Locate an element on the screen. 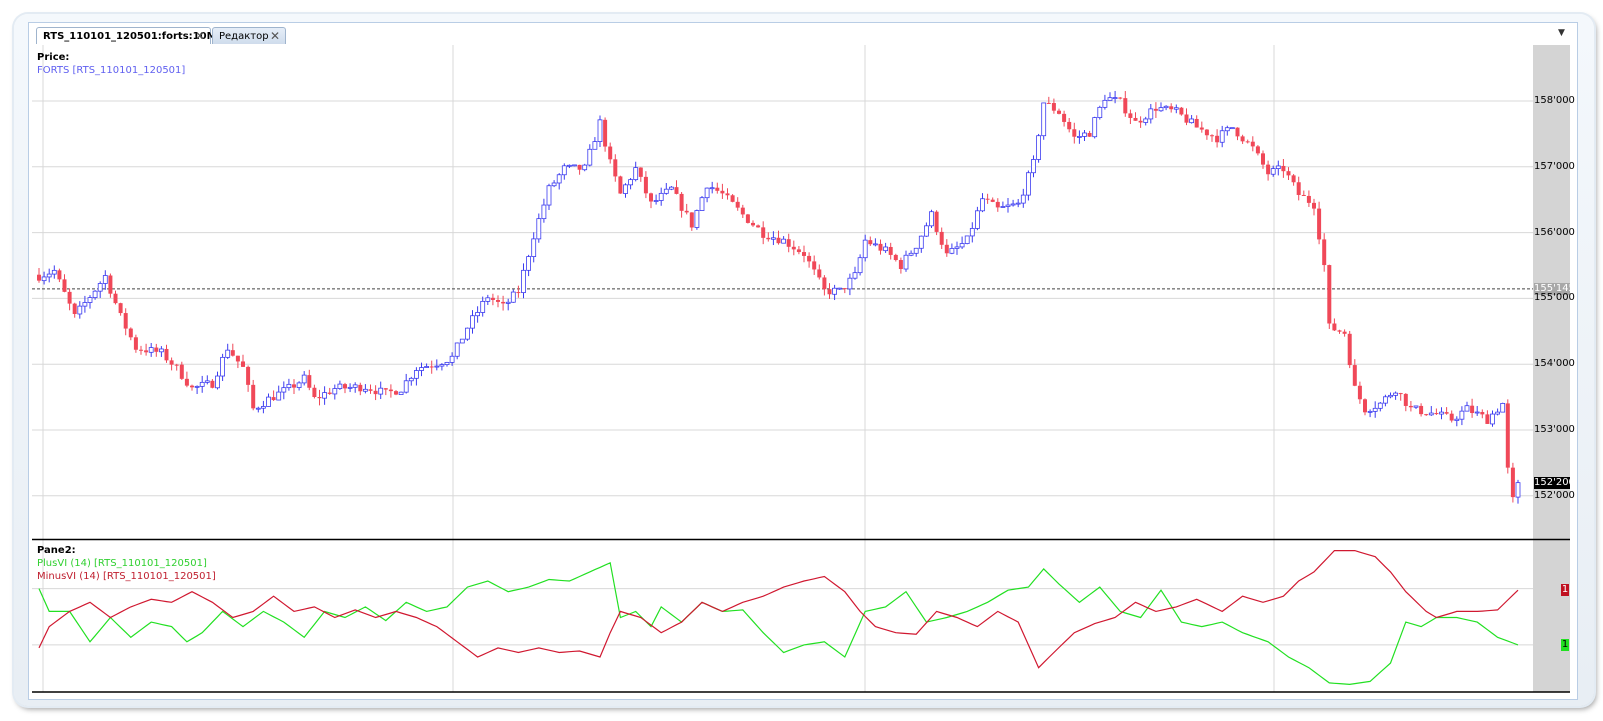 The width and height of the screenshot is (1603, 721). price-series-label: FORTS [RTS_110101_120501] is located at coordinates (111, 70).